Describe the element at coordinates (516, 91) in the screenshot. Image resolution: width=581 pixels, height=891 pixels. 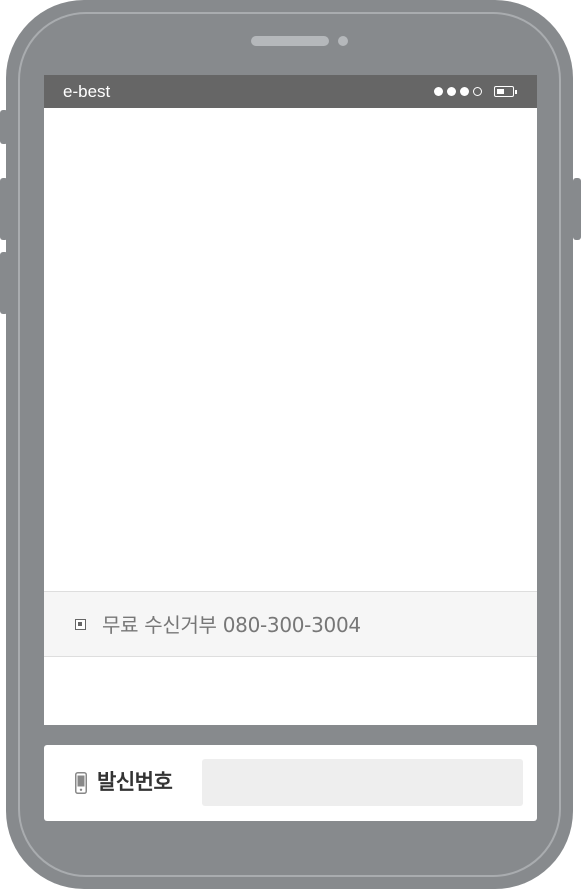
I see `battery-tip` at that location.